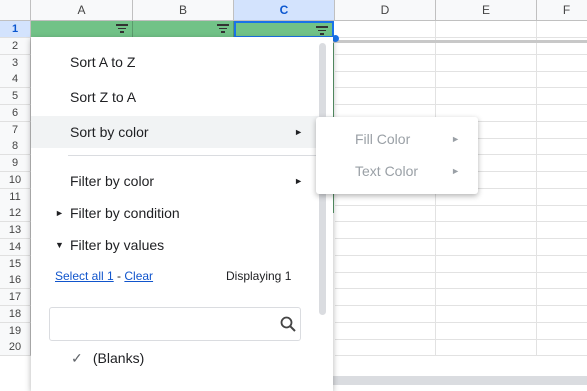 The image size is (587, 391). I want to click on clear-link: Clear, so click(138, 276).